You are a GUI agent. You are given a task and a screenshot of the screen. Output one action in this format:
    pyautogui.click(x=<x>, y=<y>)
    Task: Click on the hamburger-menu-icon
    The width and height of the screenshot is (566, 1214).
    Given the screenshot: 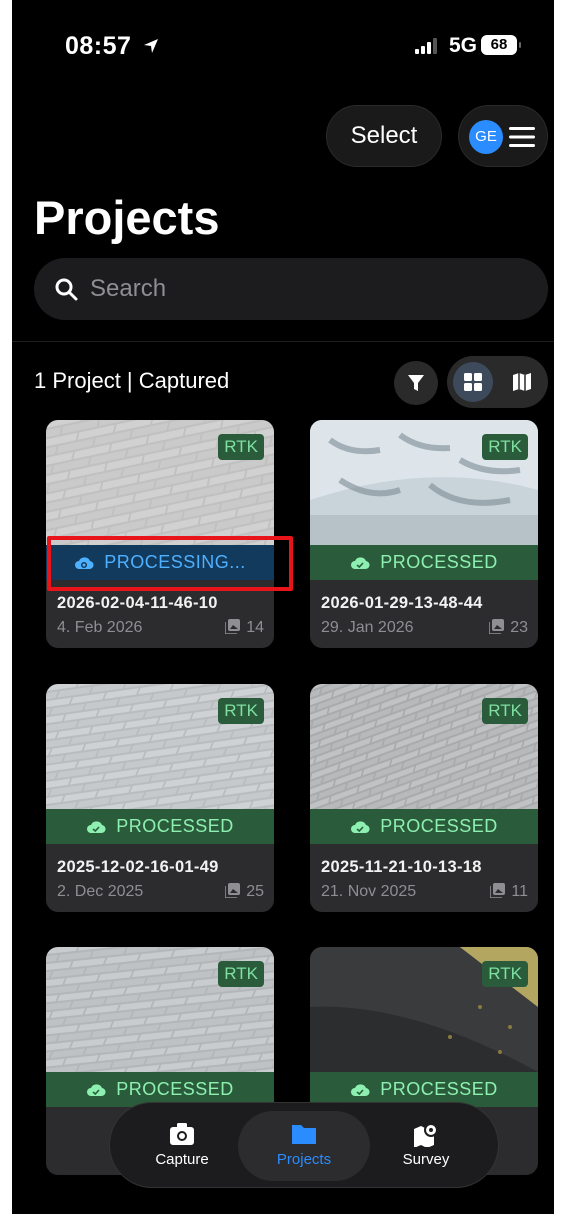 What is the action you would take?
    pyautogui.click(x=522, y=137)
    